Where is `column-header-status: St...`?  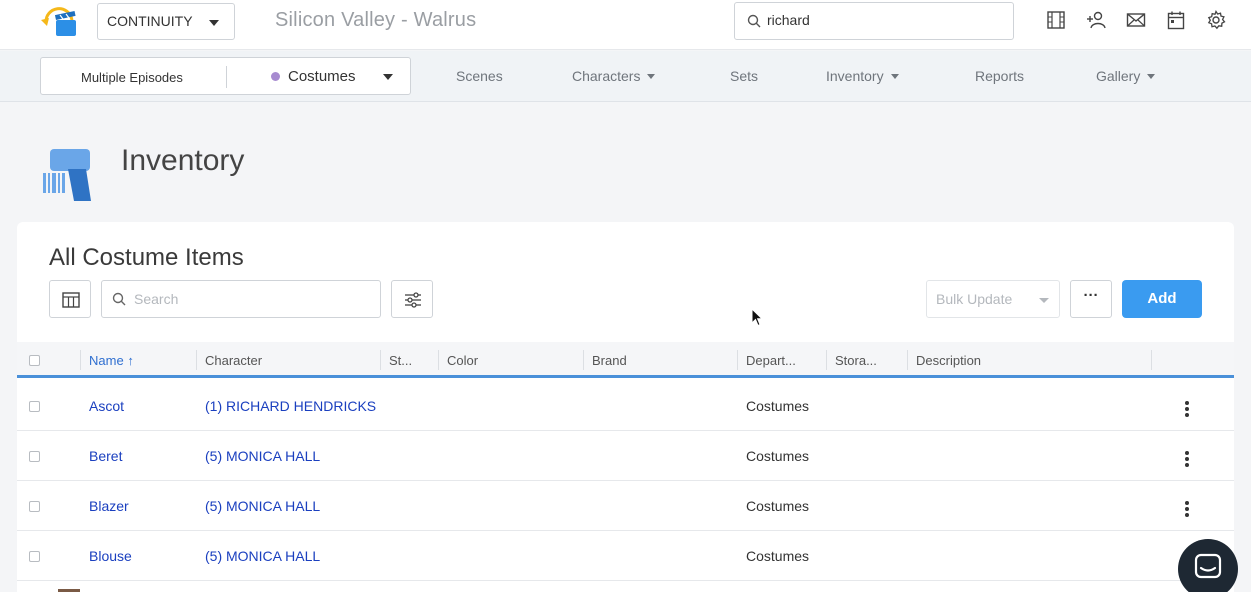 column-header-status: St... is located at coordinates (400, 360).